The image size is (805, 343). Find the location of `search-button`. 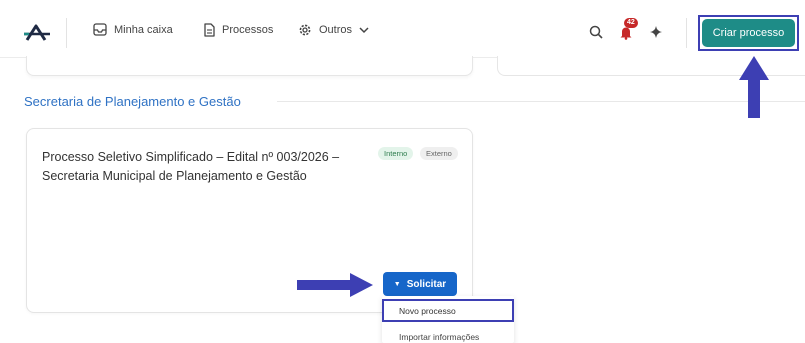

search-button is located at coordinates (596, 32).